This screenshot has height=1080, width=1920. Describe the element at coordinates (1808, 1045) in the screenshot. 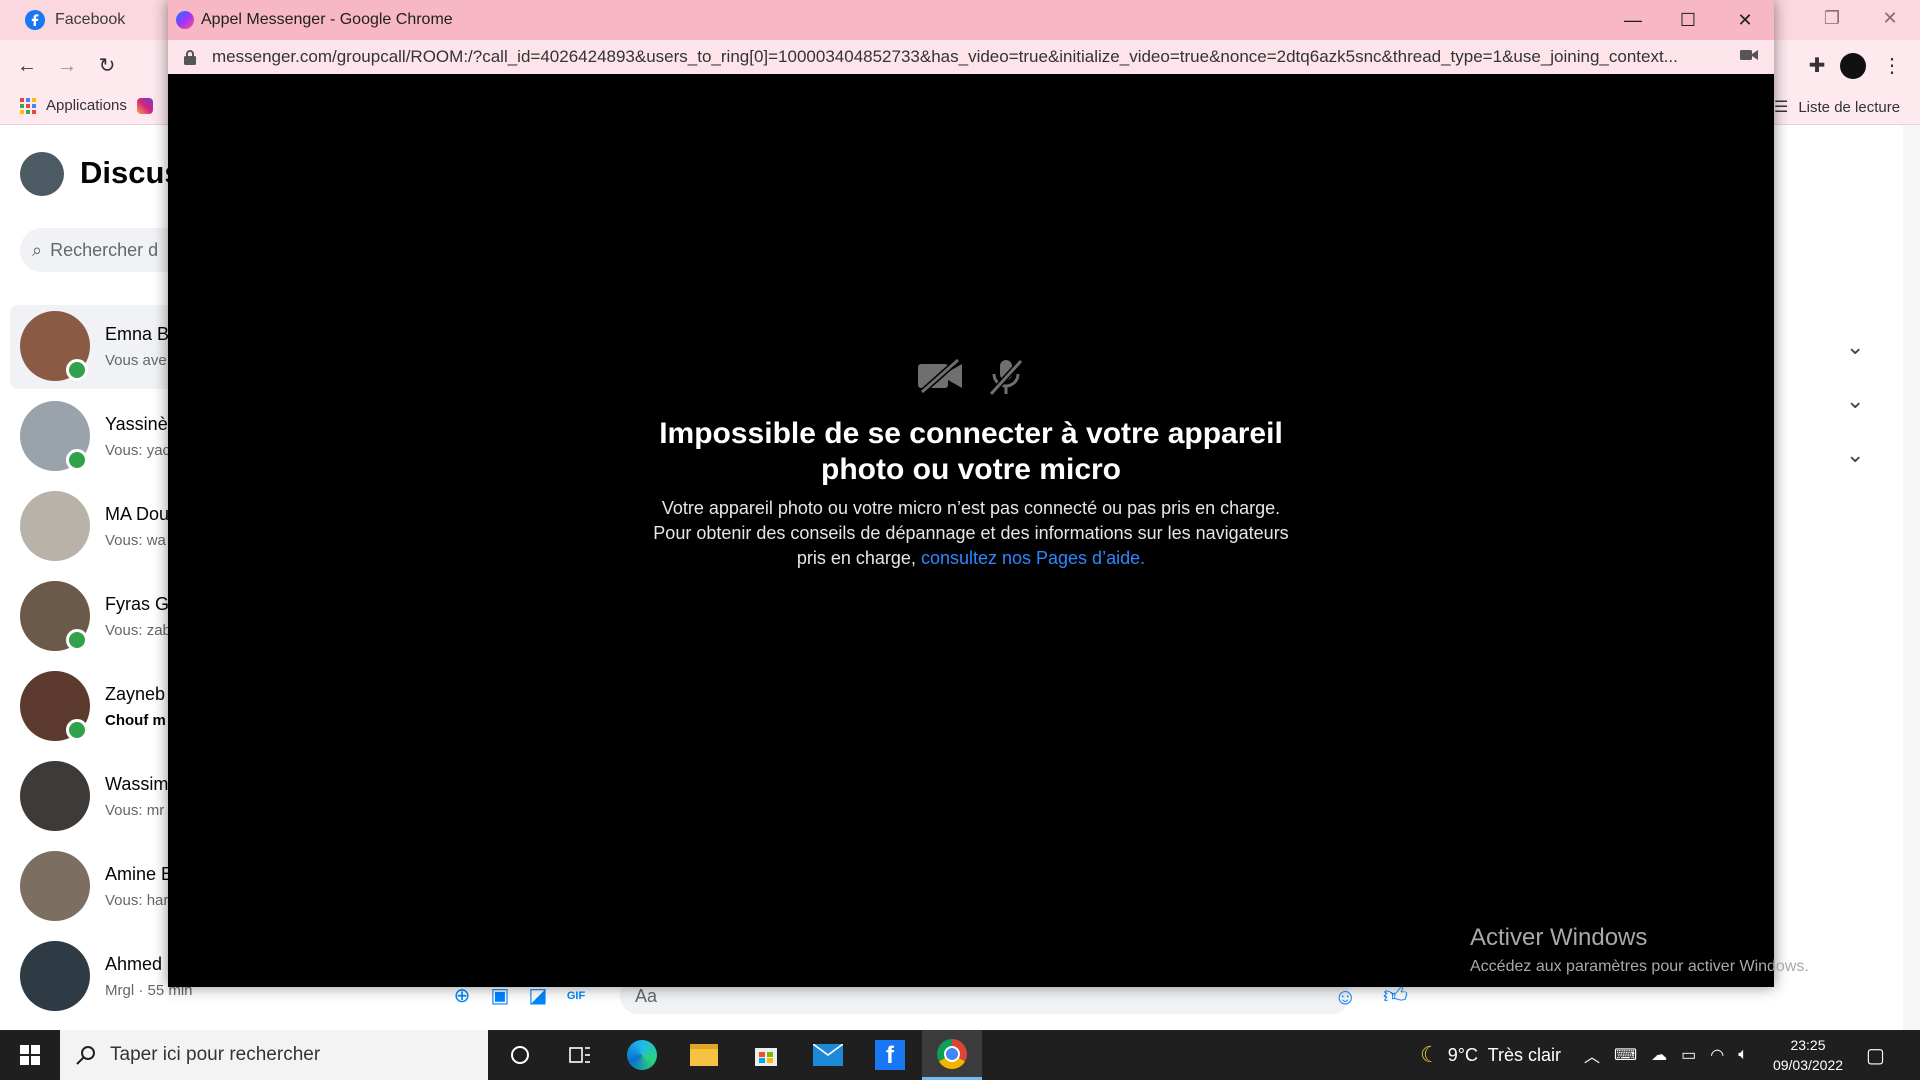

I see `clock-time: 23:25` at that location.